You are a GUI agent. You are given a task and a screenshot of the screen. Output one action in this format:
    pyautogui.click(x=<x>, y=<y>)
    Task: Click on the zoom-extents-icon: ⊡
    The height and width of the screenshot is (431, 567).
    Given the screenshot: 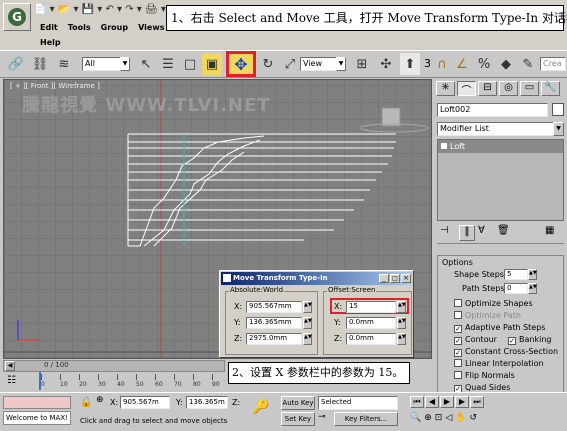 What is the action you would take?
    pyautogui.click(x=439, y=418)
    